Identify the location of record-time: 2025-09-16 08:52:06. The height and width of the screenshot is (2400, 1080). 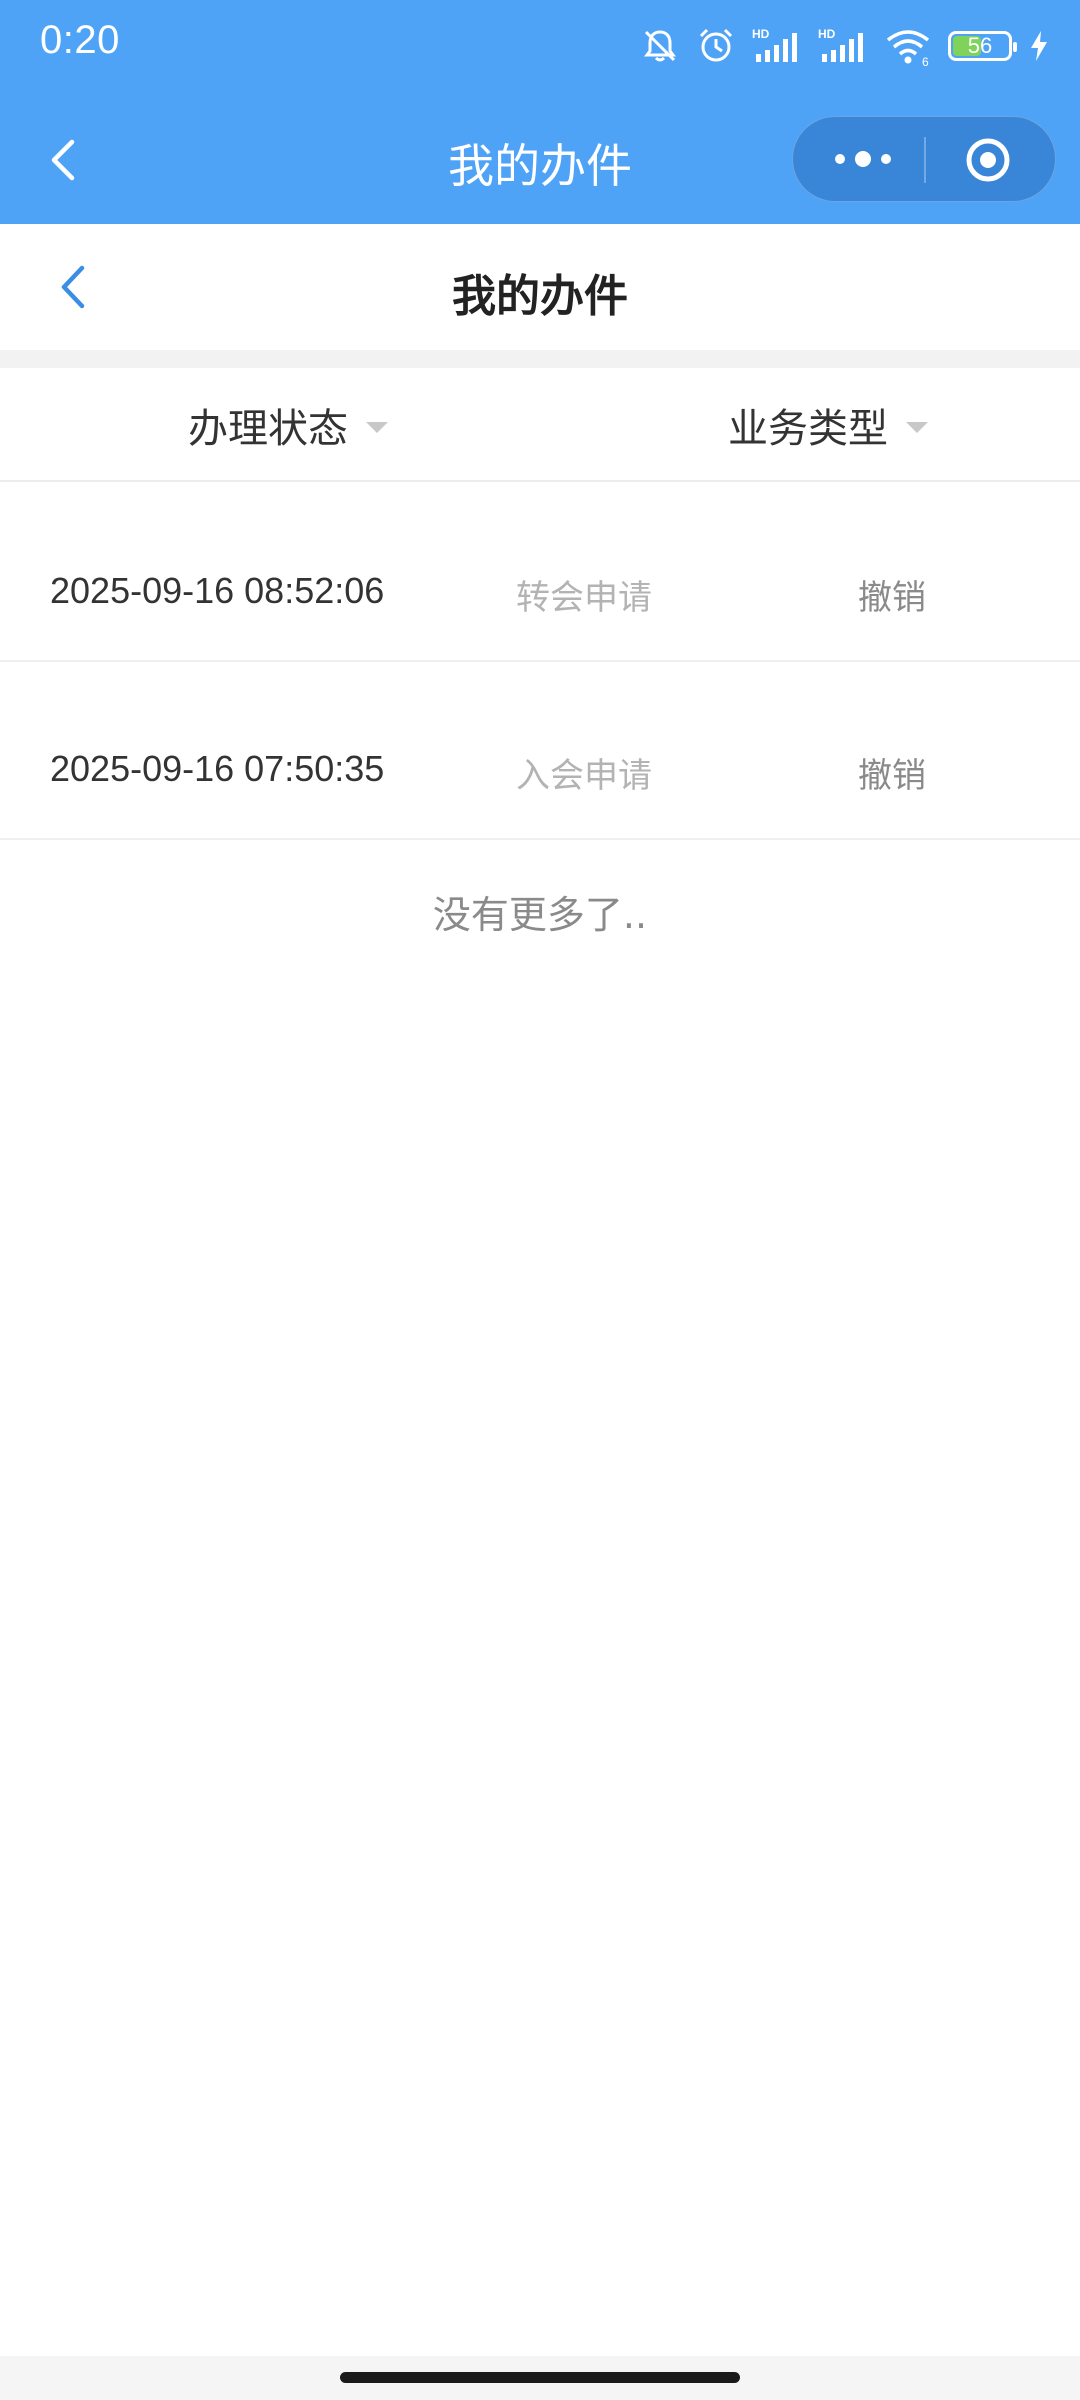
(217, 590).